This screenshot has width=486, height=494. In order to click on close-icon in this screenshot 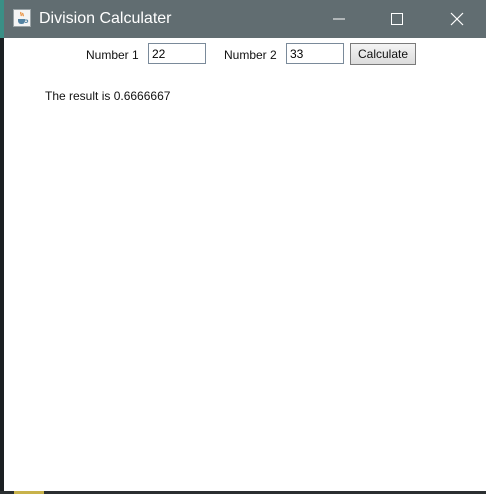, I will do `click(457, 19)`.